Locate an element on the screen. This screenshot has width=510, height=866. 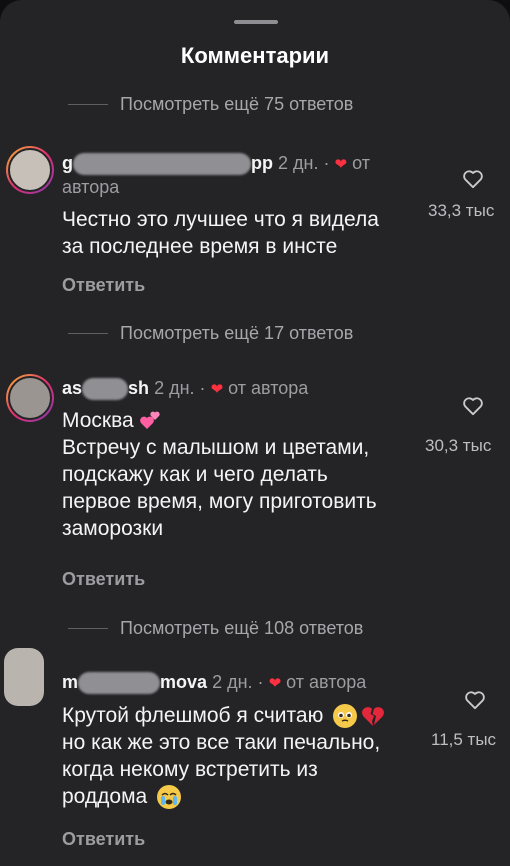
comment-line: роддома is located at coordinates (223, 796).